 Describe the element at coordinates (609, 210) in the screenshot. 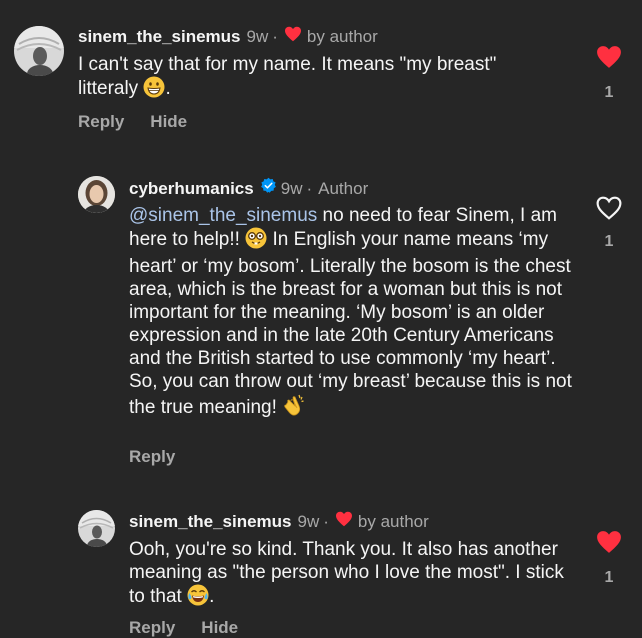

I see `like-outline-icon` at that location.